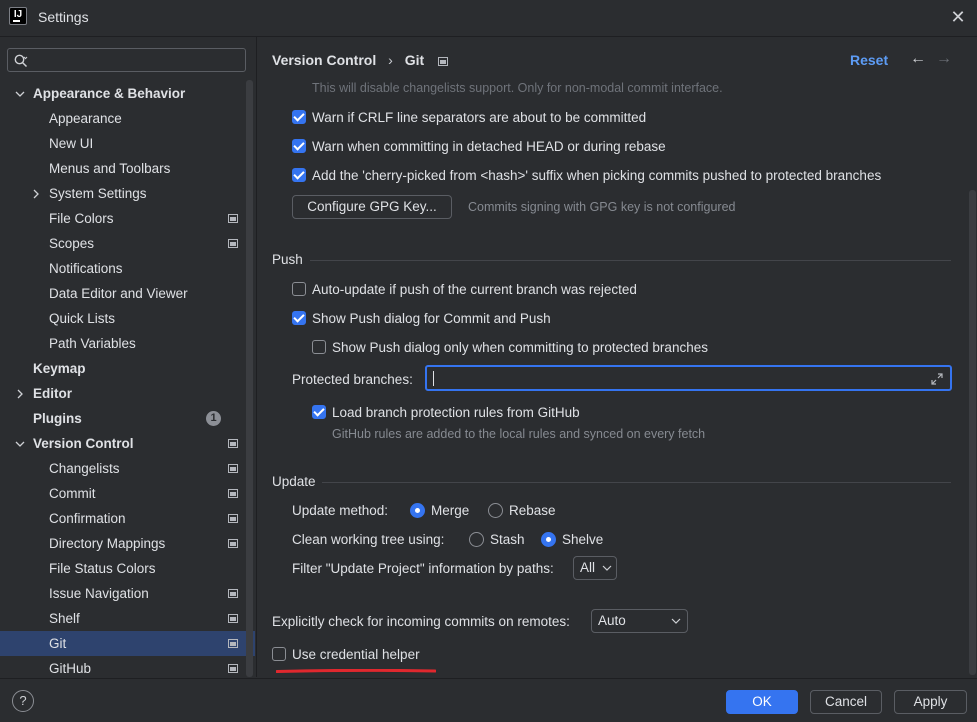  Describe the element at coordinates (846, 702) in the screenshot. I see `cancel-button: Cancel` at that location.